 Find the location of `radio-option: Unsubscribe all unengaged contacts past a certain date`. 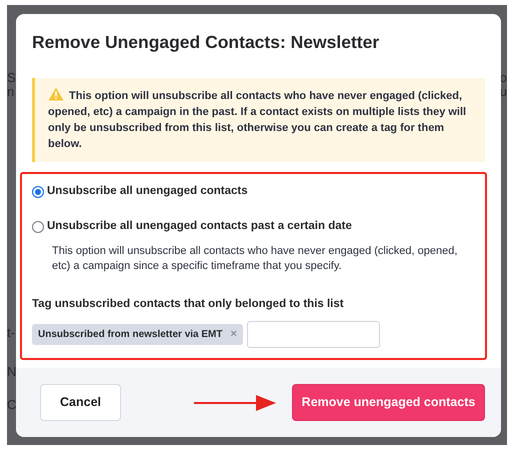

radio-option: Unsubscribe all unengaged contacts past a certain date is located at coordinates (253, 227).